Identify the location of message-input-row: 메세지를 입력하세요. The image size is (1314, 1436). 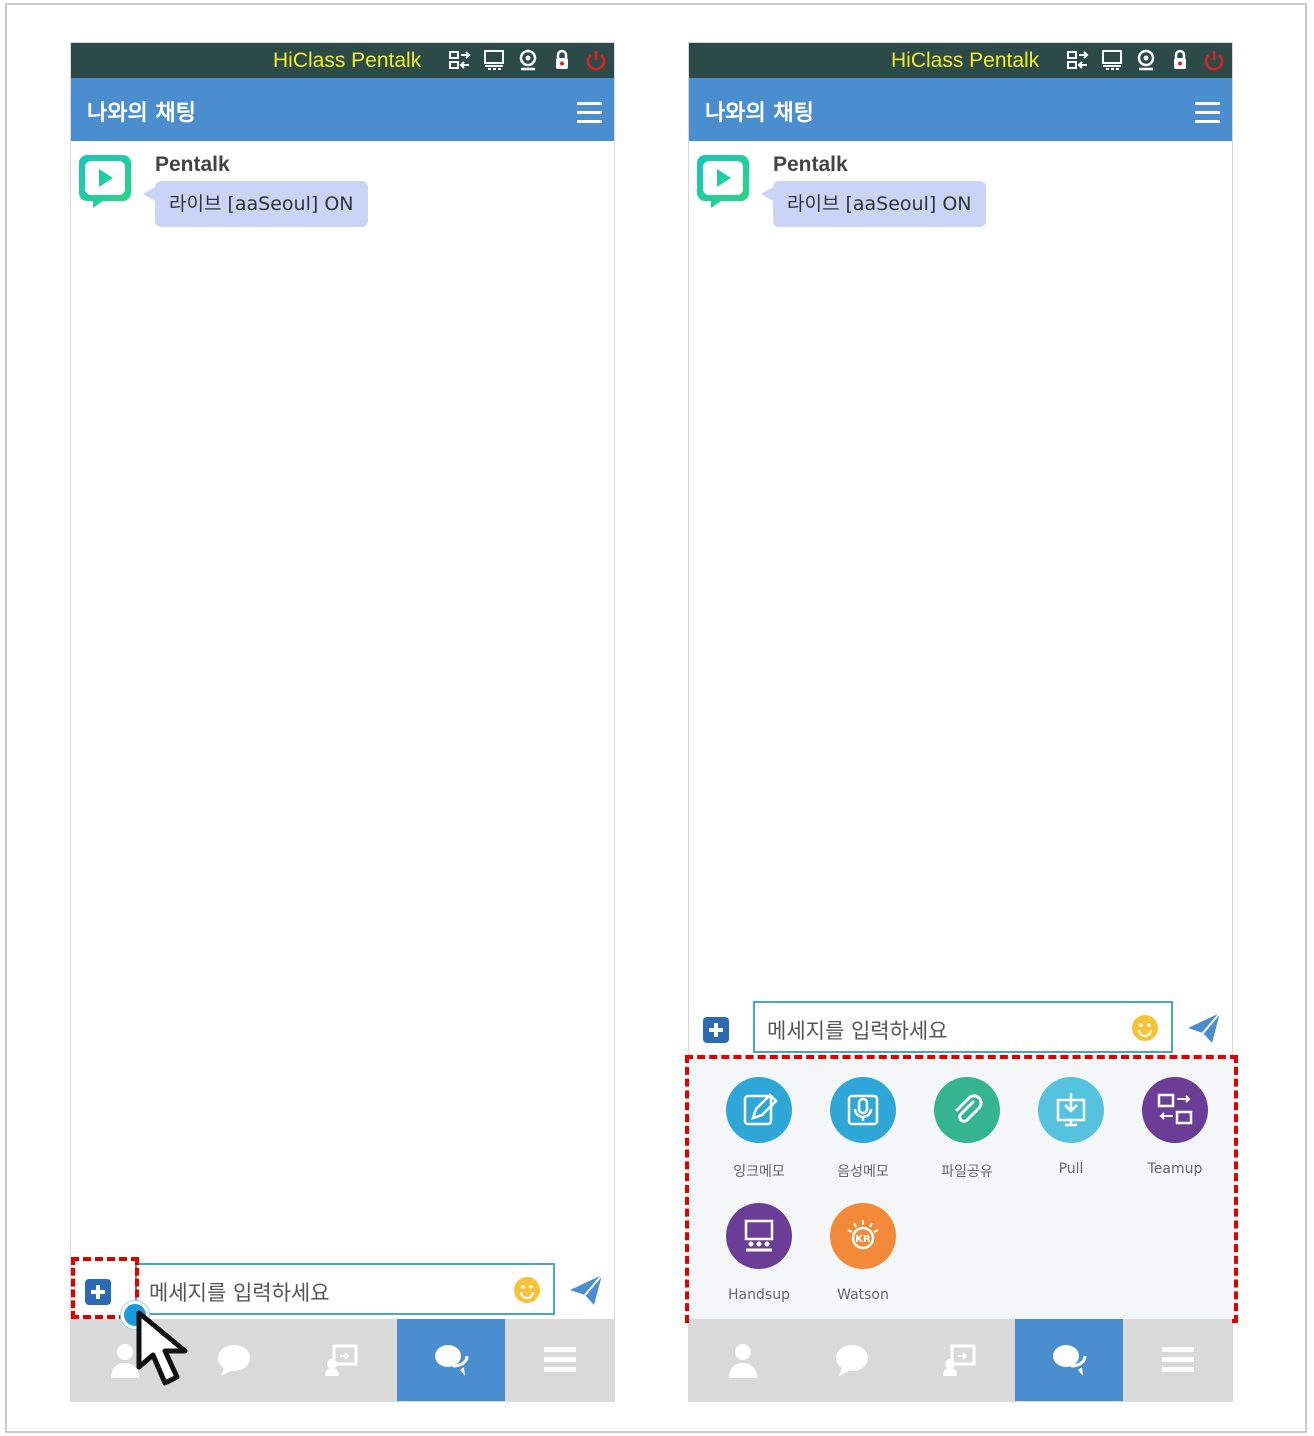
(960, 1029).